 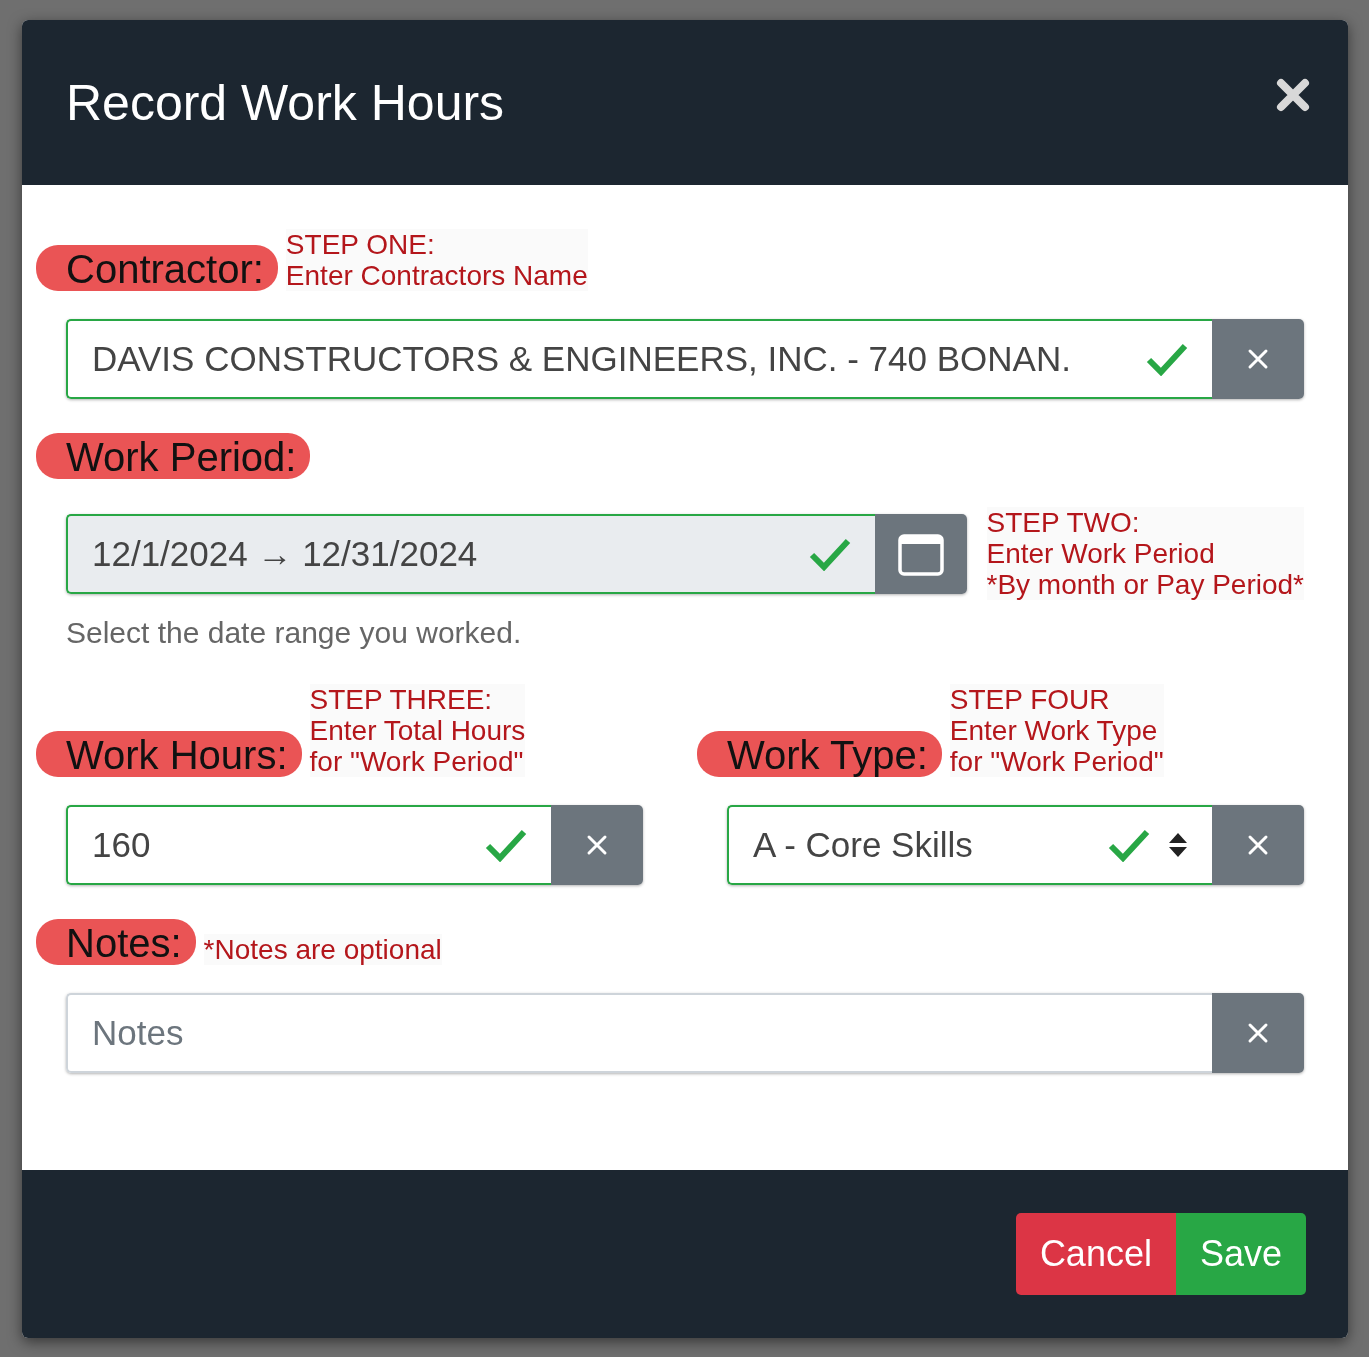 I want to click on input-field: Notes, so click(x=639, y=1033).